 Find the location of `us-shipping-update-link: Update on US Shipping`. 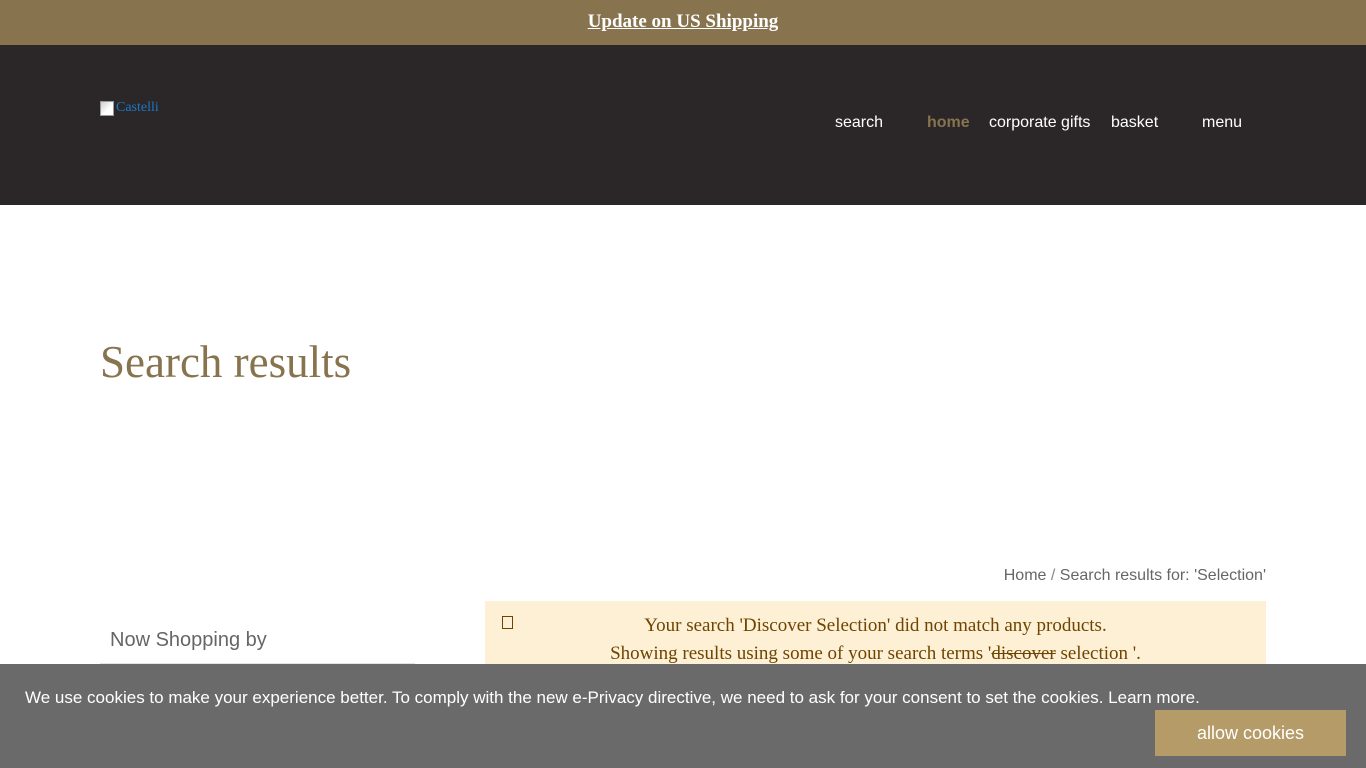

us-shipping-update-link: Update on US Shipping is located at coordinates (683, 22).